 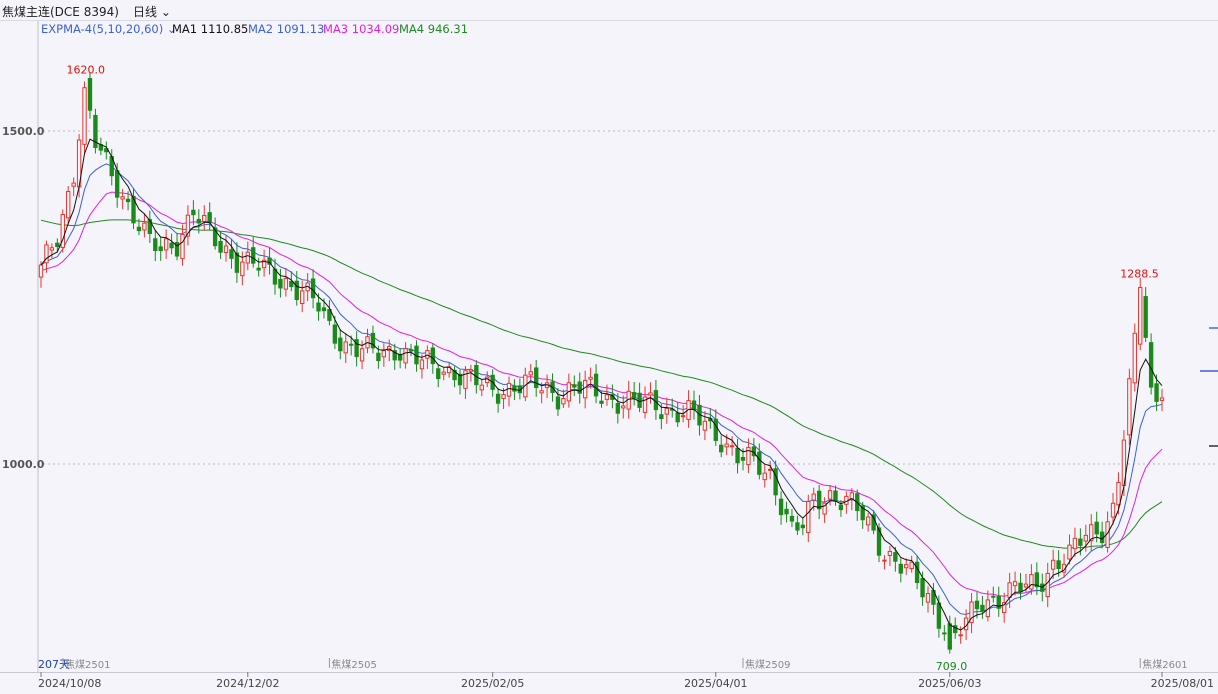 I want to click on y-tick-label: 1000.0, so click(x=23, y=464).